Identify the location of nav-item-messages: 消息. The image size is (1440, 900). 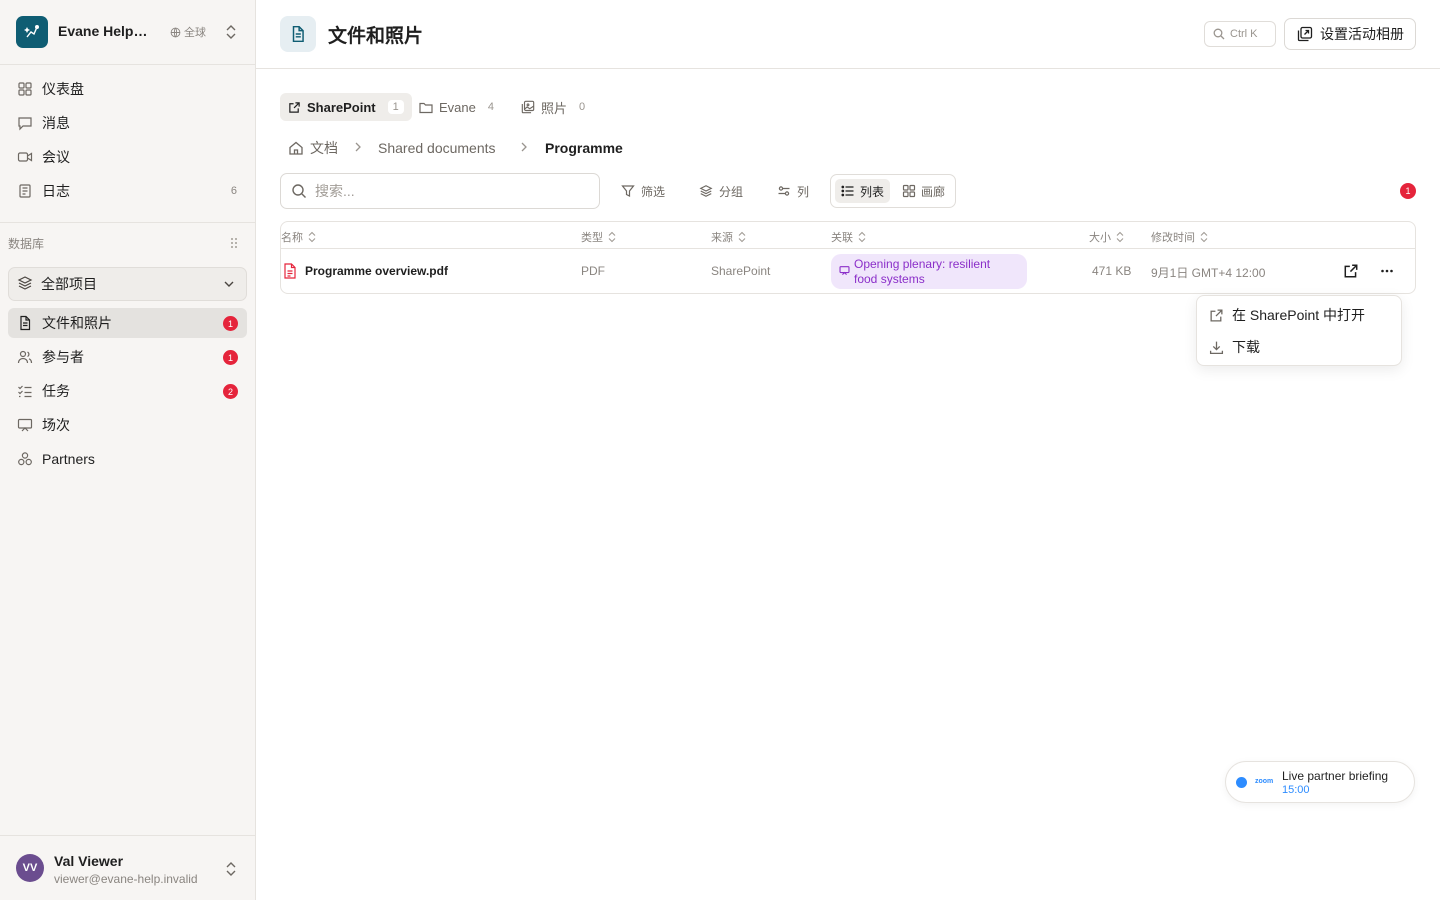
(127, 123).